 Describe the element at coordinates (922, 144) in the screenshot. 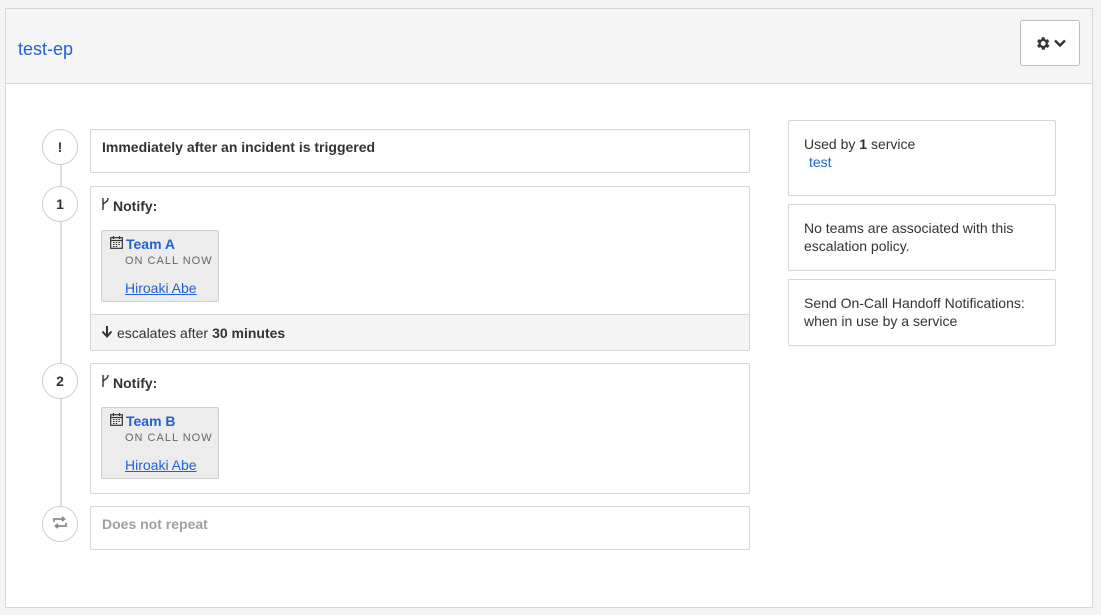

I see `used-by-line: Used by 1 service` at that location.